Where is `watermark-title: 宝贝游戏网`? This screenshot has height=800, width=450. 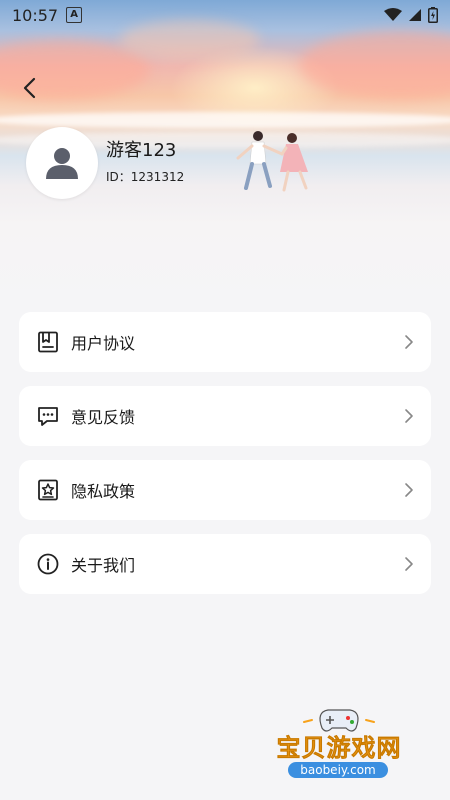 watermark-title: 宝贝游戏网 is located at coordinates (339, 748).